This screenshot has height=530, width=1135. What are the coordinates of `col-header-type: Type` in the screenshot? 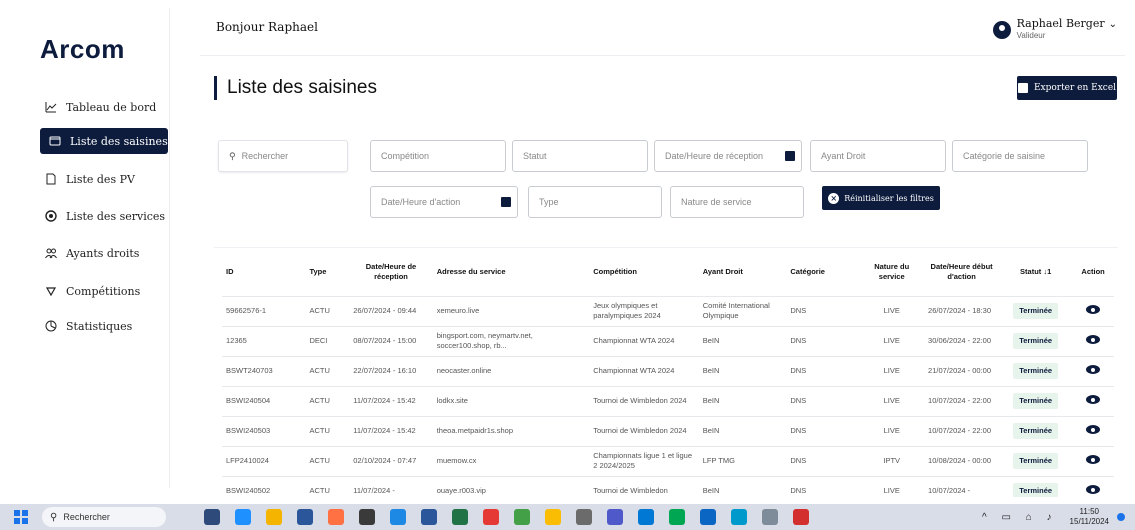 It's located at (327, 272).